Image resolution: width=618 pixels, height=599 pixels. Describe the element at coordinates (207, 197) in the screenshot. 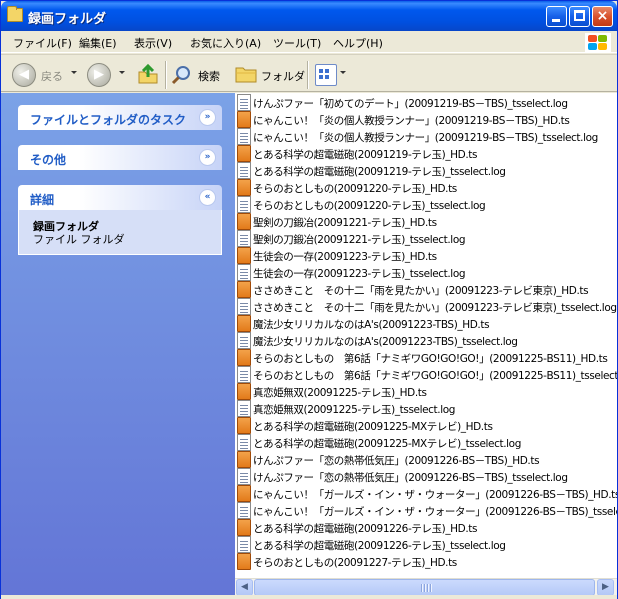

I see `chevron-collapse-icon: «` at that location.